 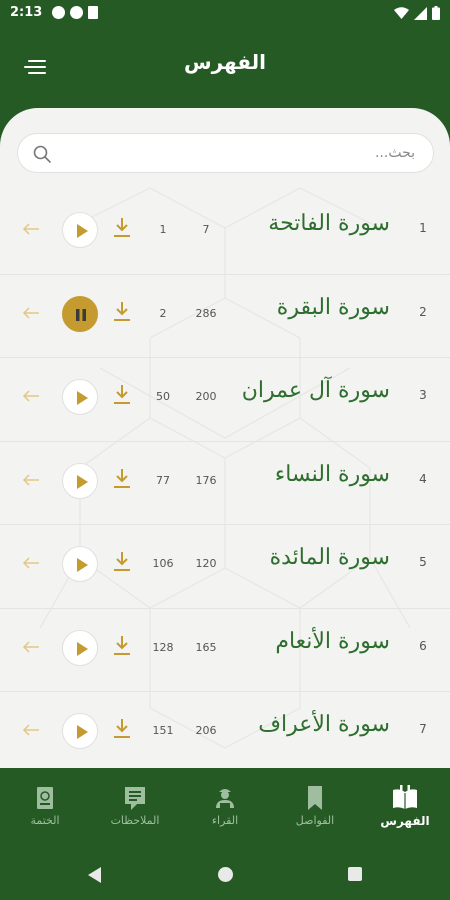 I want to click on bottom-navigation: الختمة الملاحظات القراء الفواصل الفهرس, so click(x=225, y=808).